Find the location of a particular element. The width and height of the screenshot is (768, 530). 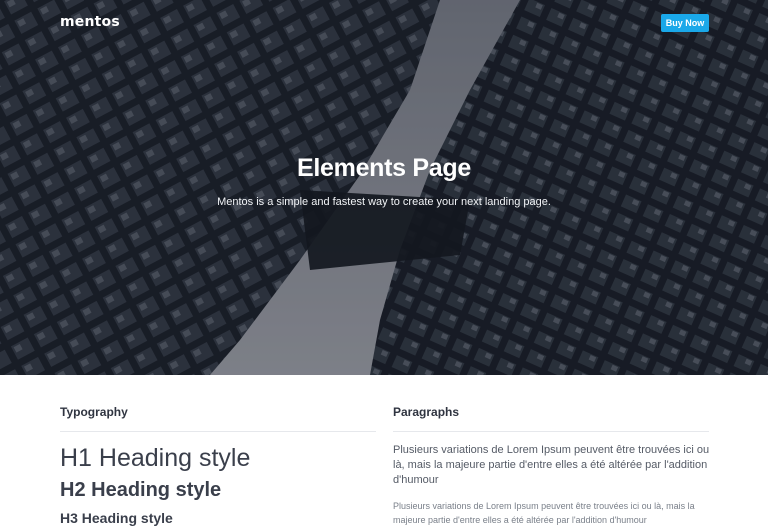

buy-now-button: Buy Now is located at coordinates (685, 23).